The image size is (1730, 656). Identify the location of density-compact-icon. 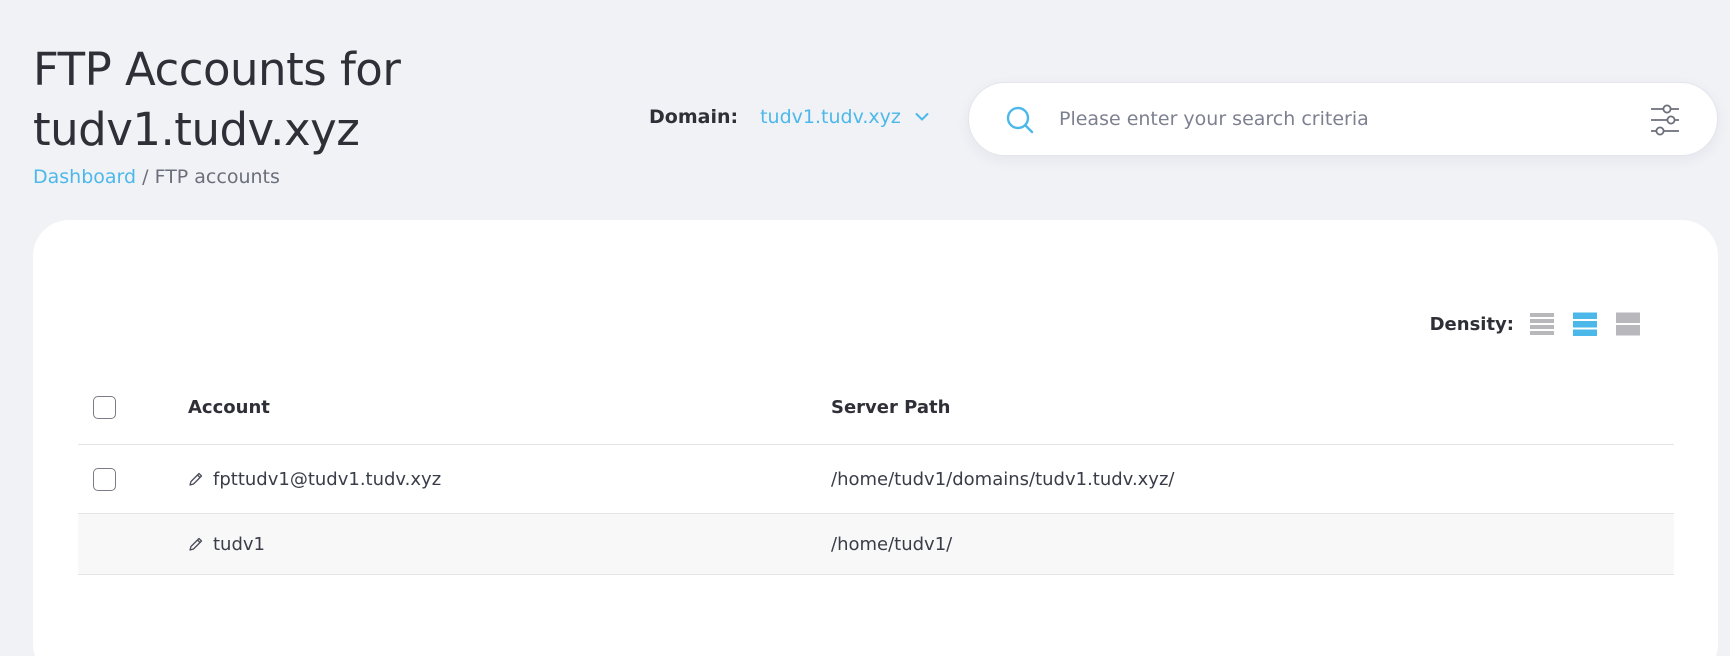
(1542, 324).